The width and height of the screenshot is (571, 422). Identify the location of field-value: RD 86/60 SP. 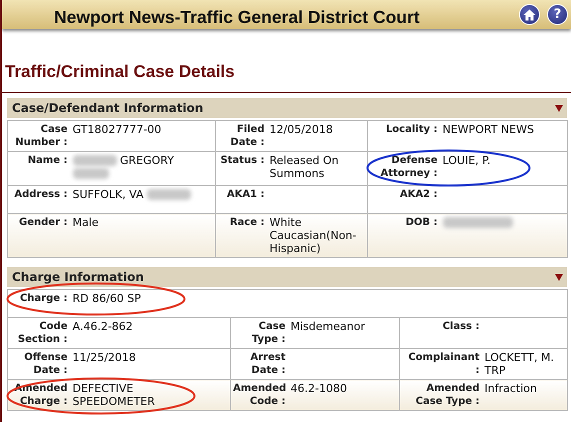
(106, 298).